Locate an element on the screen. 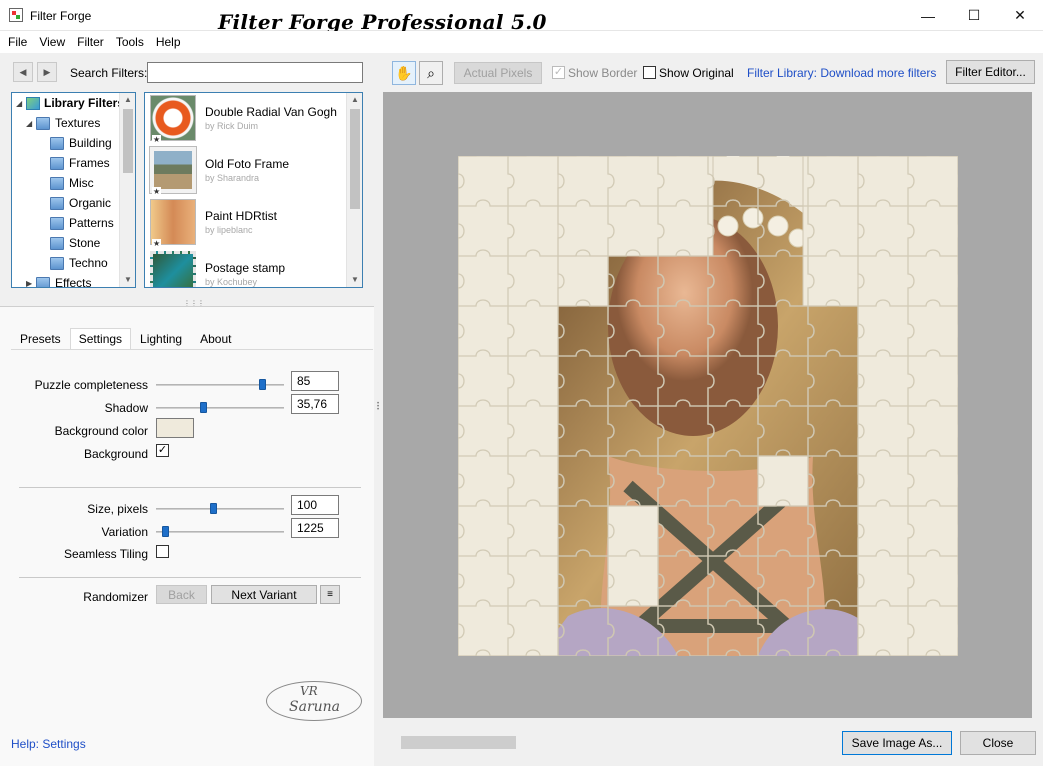 The image size is (1043, 766). filter-author: by Rick Duim is located at coordinates (232, 126).